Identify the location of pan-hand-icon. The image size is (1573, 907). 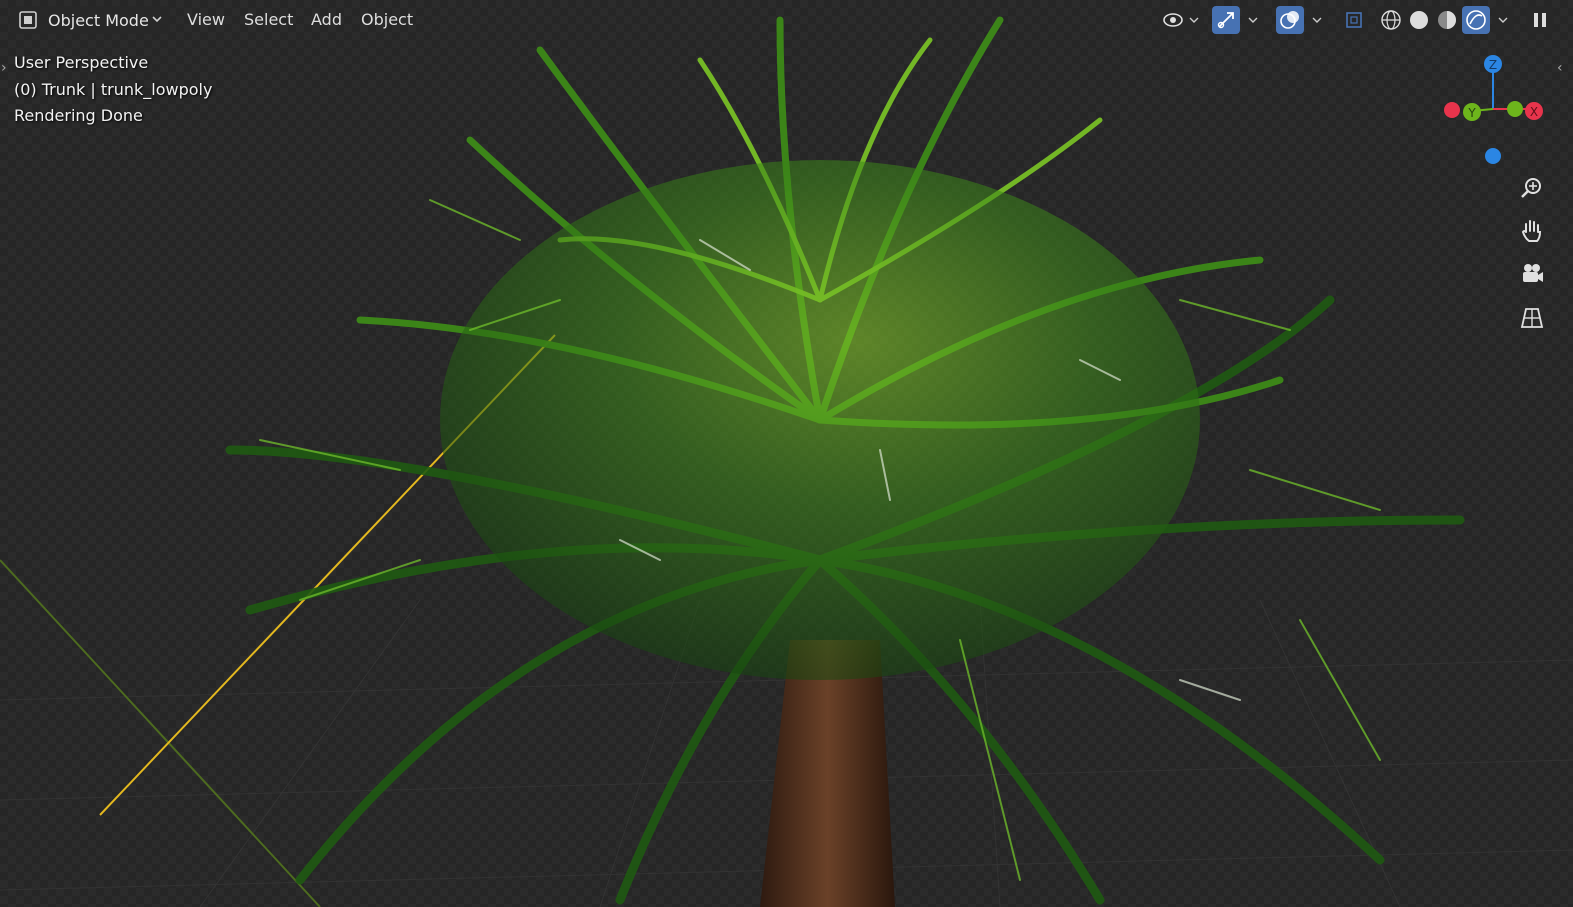
(1531, 231).